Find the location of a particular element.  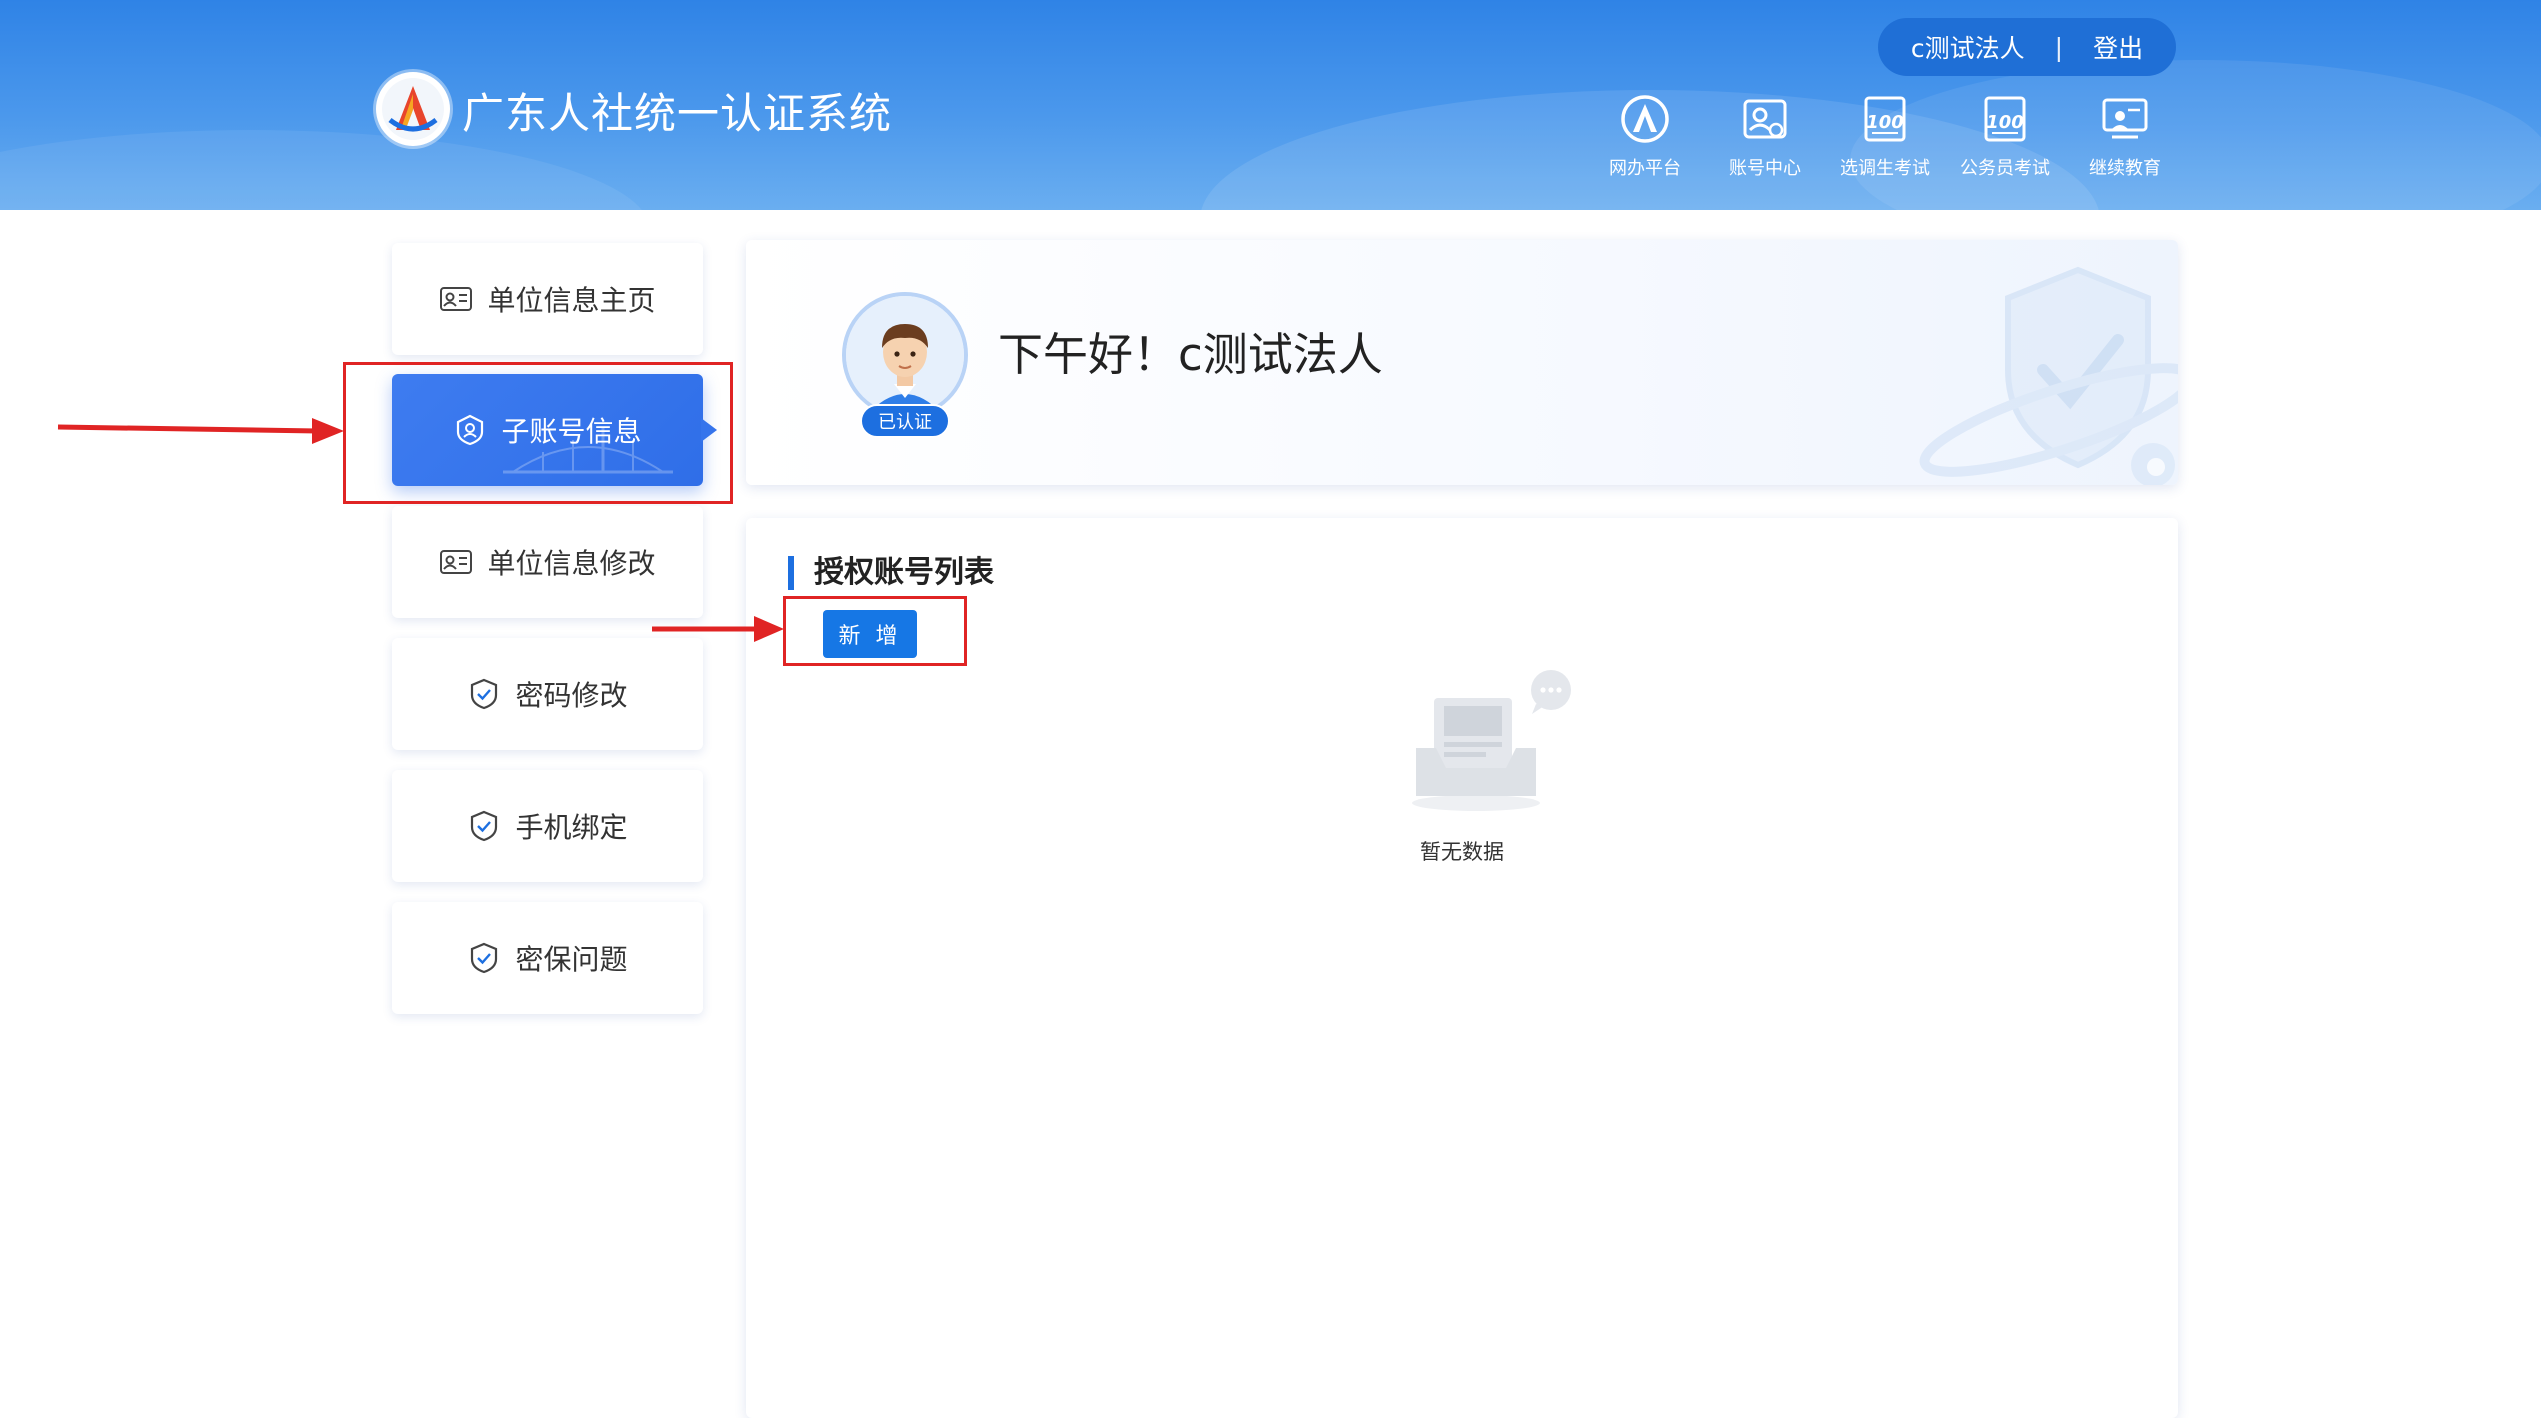

user-bar: c测试法人 | 登出 is located at coordinates (2027, 47).